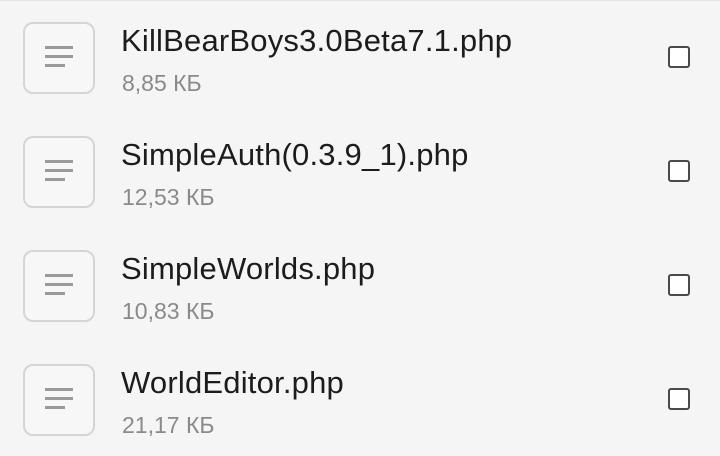 This screenshot has width=720, height=456. Describe the element at coordinates (295, 154) in the screenshot. I see `file-name: SimpleAuth(0.3.9_1).php` at that location.